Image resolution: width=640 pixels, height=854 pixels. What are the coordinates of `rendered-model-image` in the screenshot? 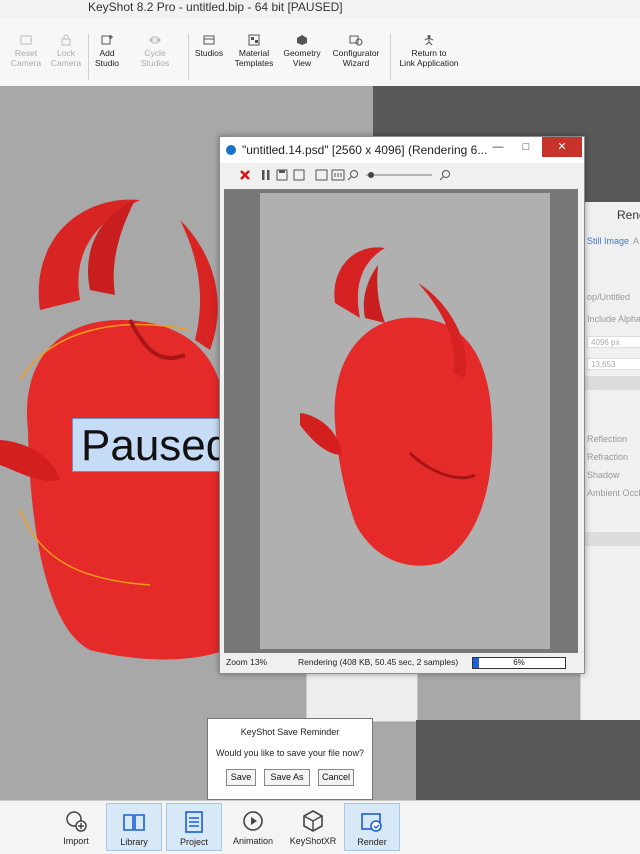 It's located at (396, 406).